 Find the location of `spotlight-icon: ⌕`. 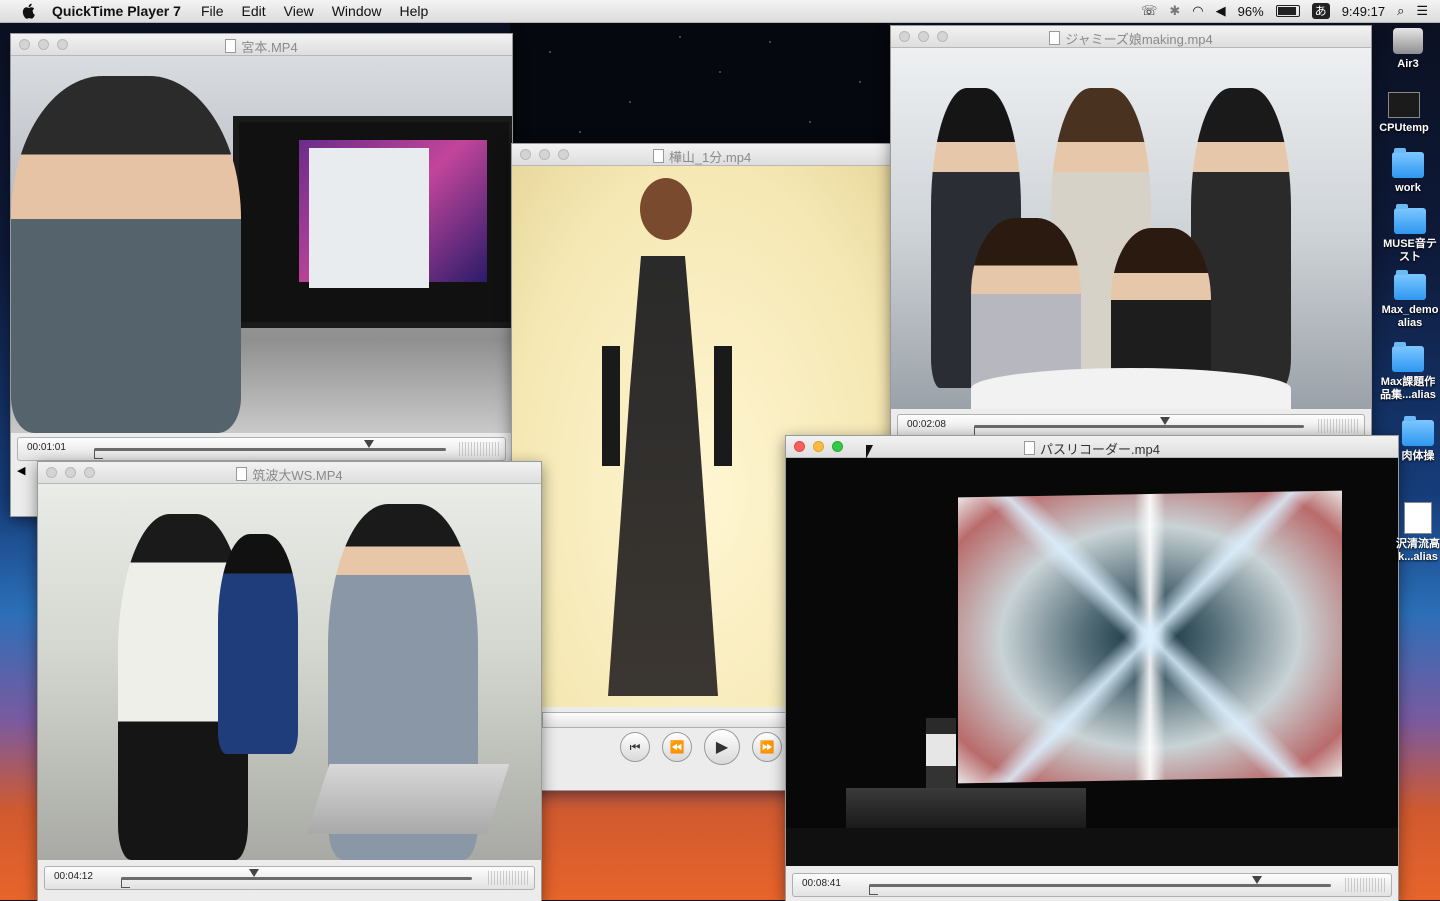

spotlight-icon: ⌕ is located at coordinates (1400, 11).